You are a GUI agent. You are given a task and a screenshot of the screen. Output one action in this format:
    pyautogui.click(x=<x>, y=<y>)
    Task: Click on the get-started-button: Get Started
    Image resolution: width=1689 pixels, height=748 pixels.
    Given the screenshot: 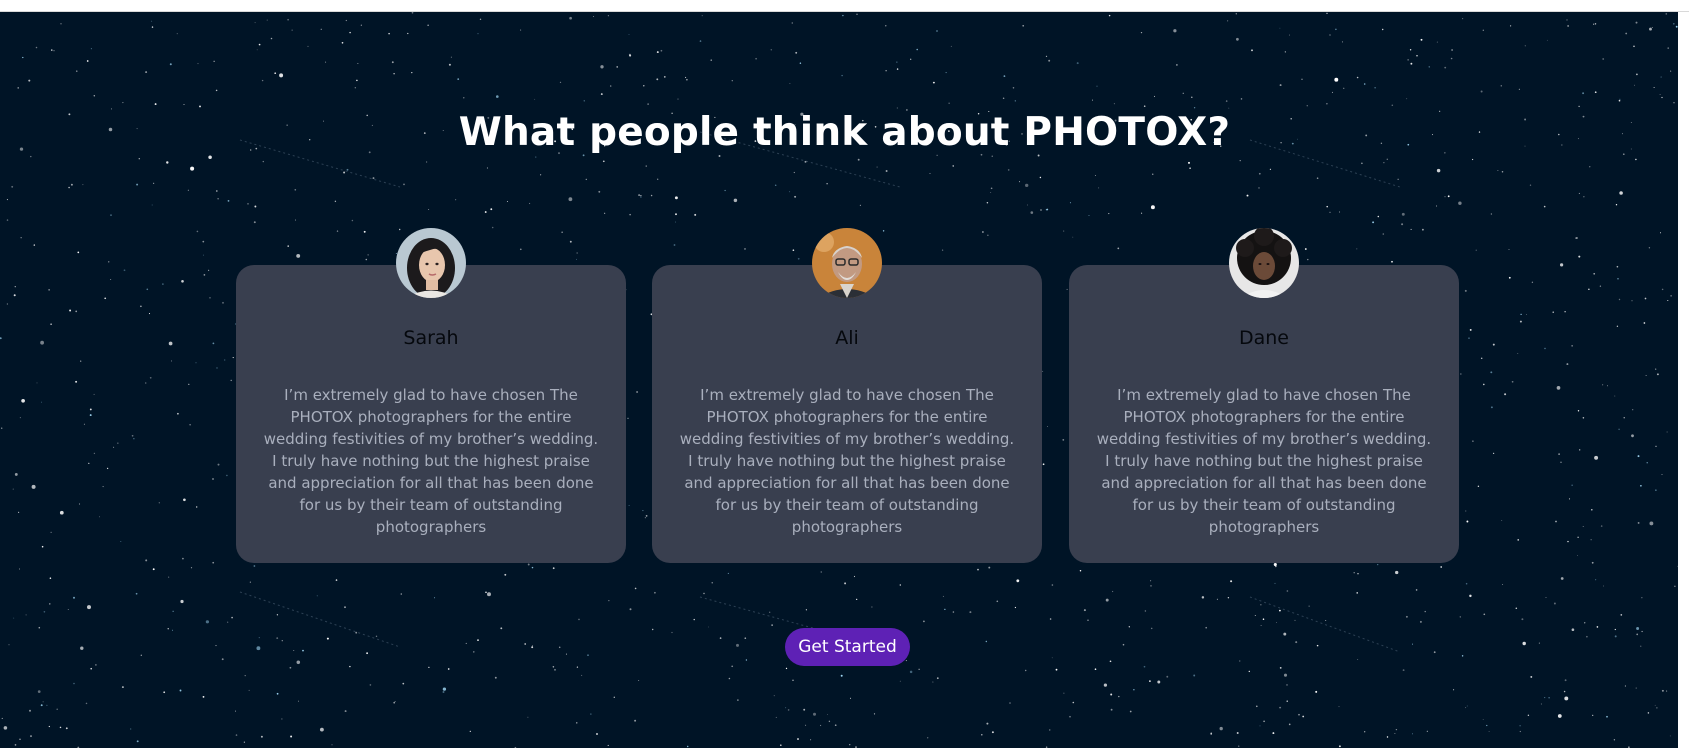 What is the action you would take?
    pyautogui.click(x=847, y=647)
    